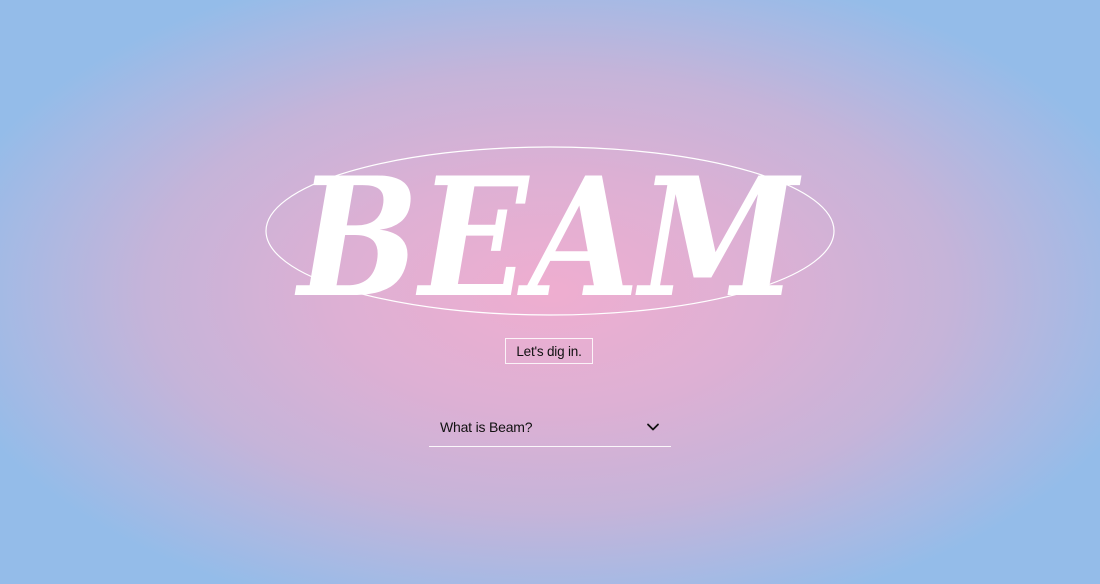 The height and width of the screenshot is (584, 1100). I want to click on lets-dig-in-button: Let's dig in., so click(549, 351).